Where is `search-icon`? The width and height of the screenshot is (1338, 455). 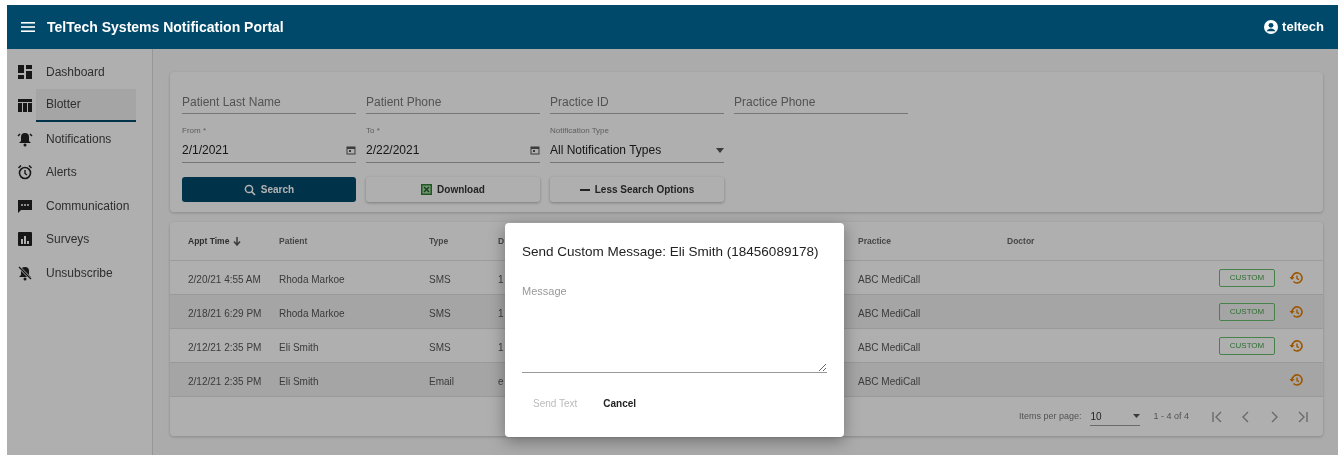 search-icon is located at coordinates (249, 189).